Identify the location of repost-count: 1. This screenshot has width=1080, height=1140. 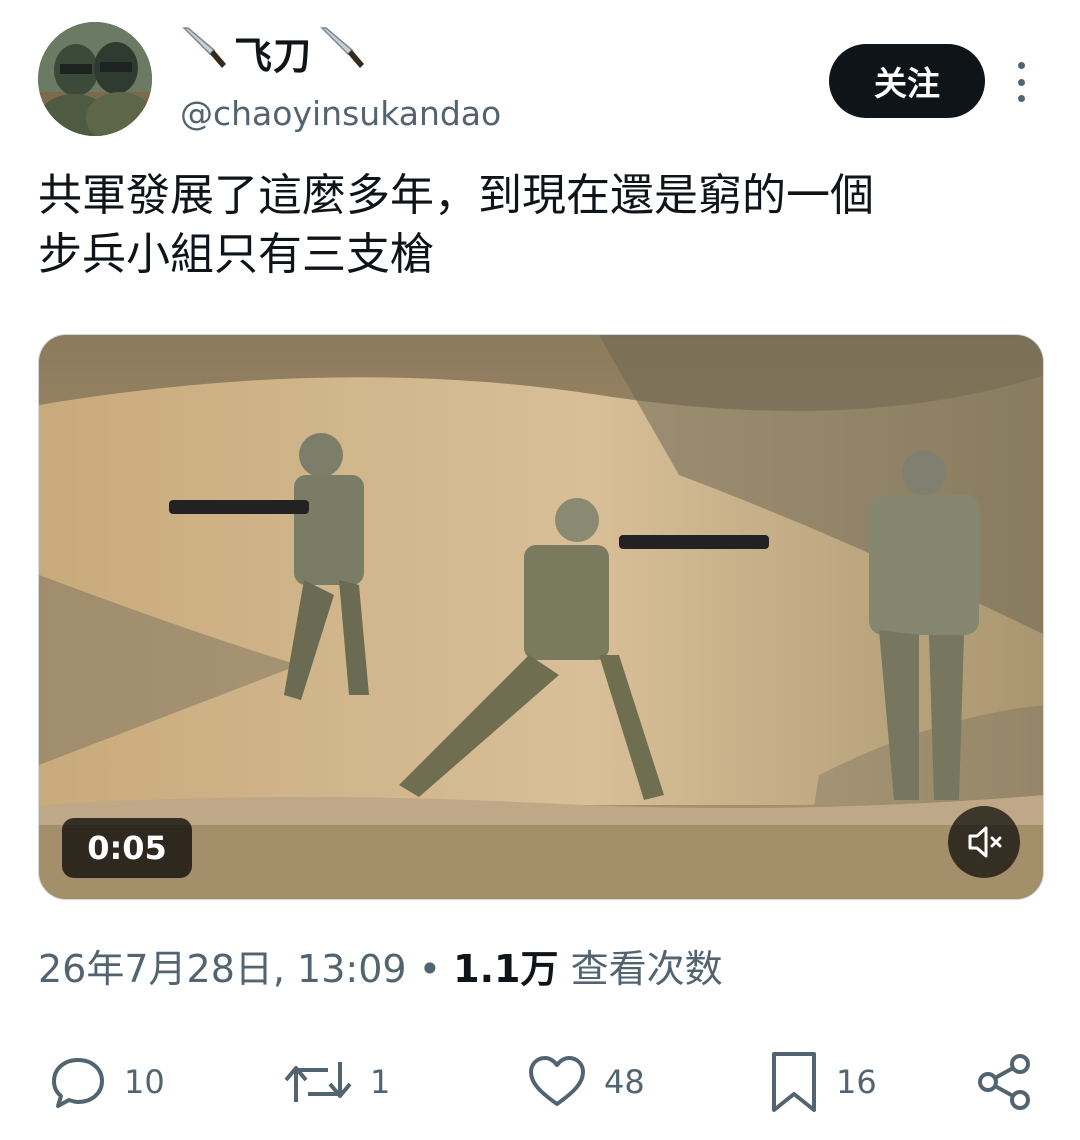
(380, 1082).